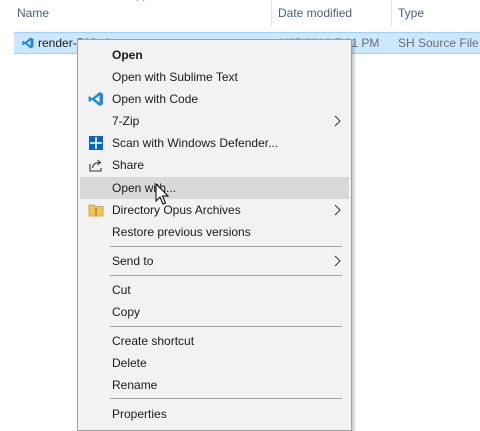 The image size is (480, 431). What do you see at coordinates (240, 13) in the screenshot?
I see `column-header: Name Date modified Type` at bounding box center [240, 13].